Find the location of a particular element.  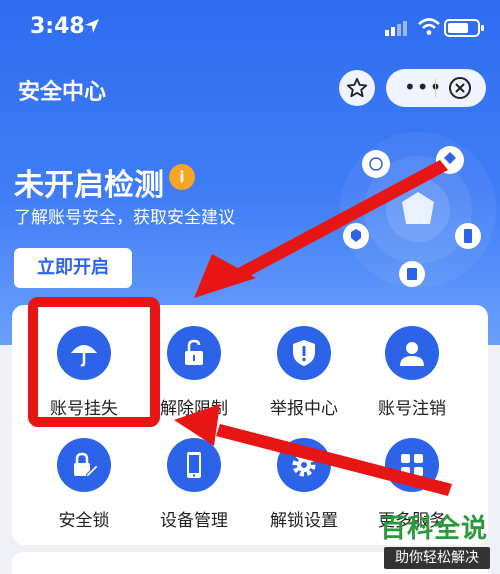

watermark: 百科全说 助你轻松解决 is located at coordinates (436, 540).